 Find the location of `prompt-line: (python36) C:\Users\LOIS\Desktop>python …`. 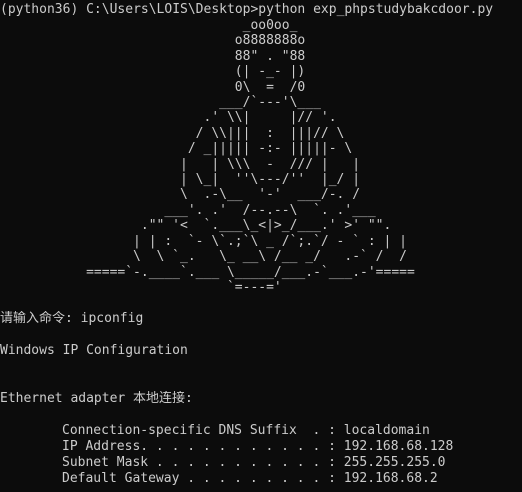

prompt-line: (python36) C:\Users\LOIS\Desktop>python … is located at coordinates (261, 10).